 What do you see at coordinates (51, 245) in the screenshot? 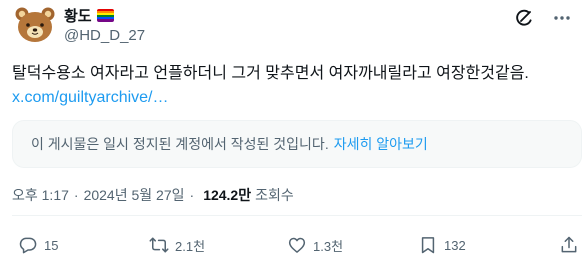
I see `reply-count: 15` at bounding box center [51, 245].